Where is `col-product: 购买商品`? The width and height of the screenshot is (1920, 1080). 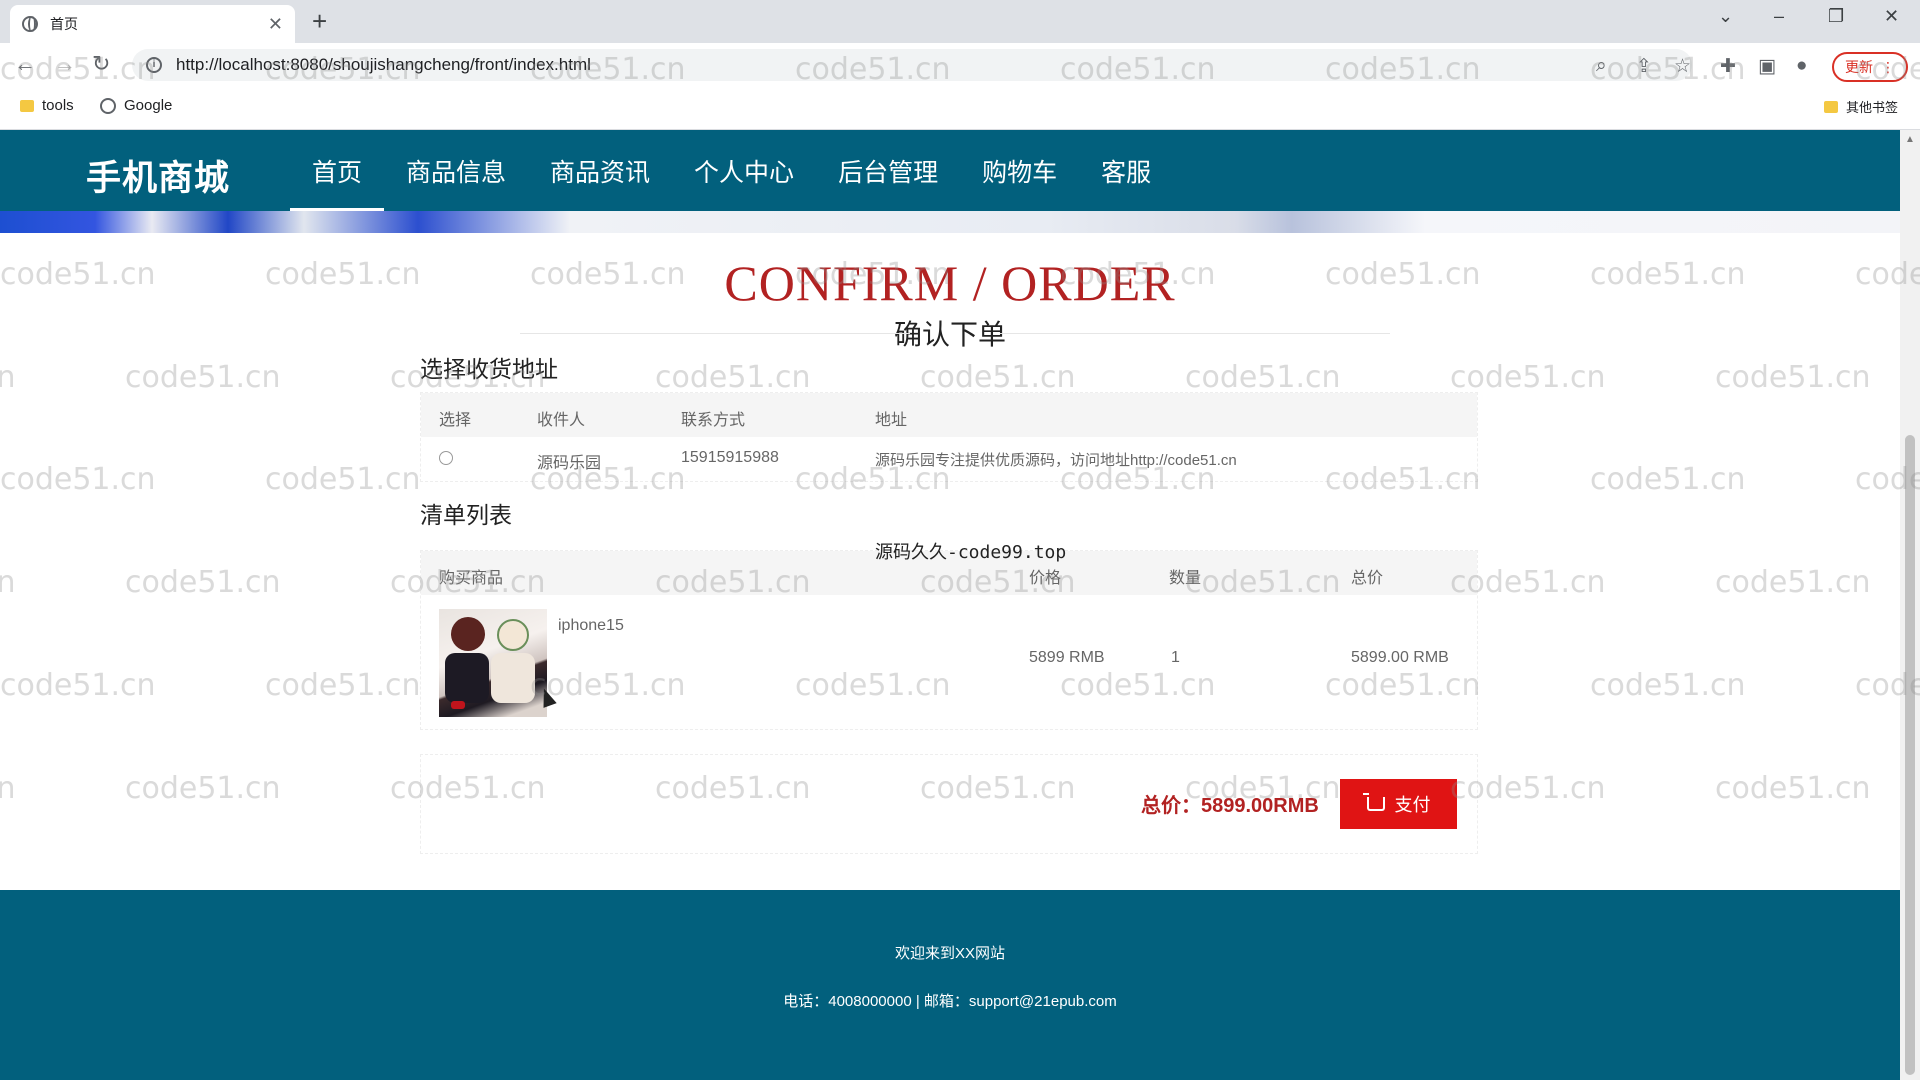
col-product: 购买商品 is located at coordinates (471, 578).